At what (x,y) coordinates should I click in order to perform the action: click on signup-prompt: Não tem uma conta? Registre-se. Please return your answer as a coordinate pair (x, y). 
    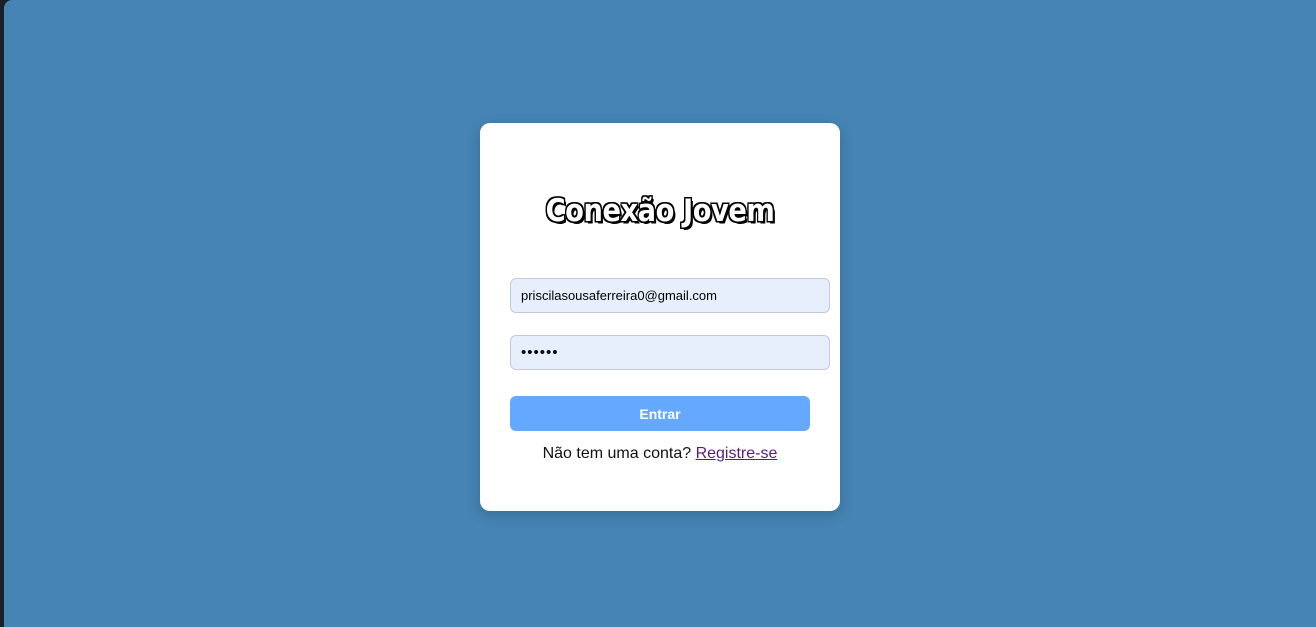
    Looking at the image, I should click on (660, 454).